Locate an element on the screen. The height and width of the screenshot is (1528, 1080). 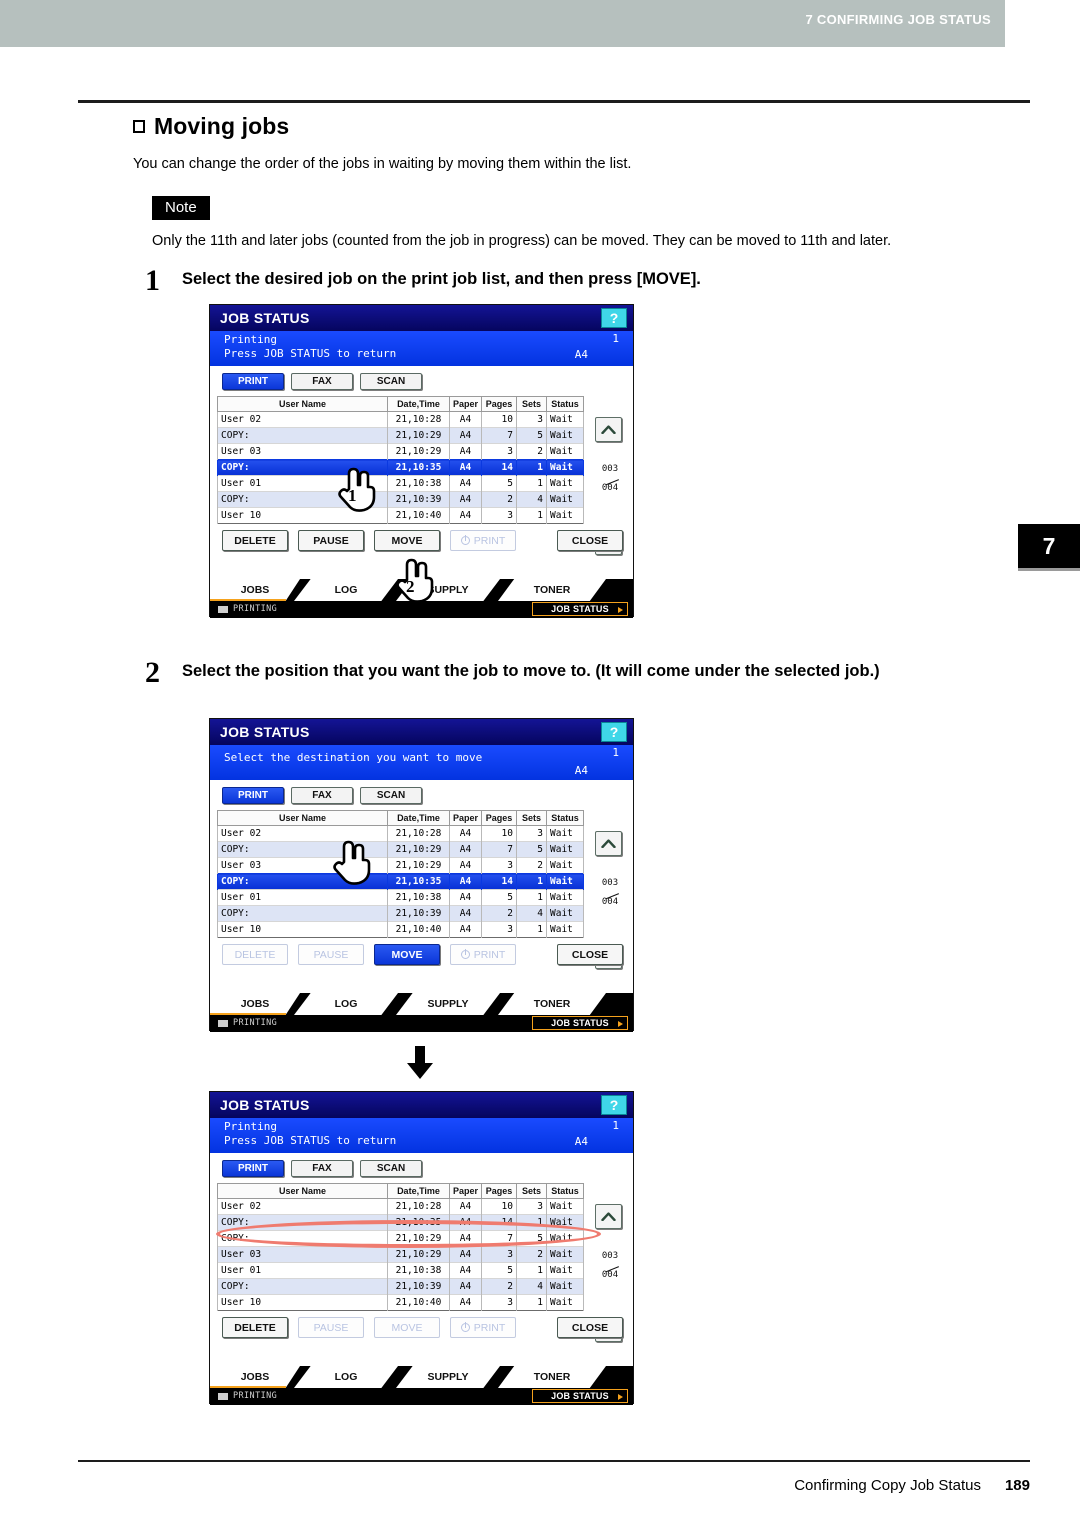
scroll-divider-icon is located at coordinates (610, 893).